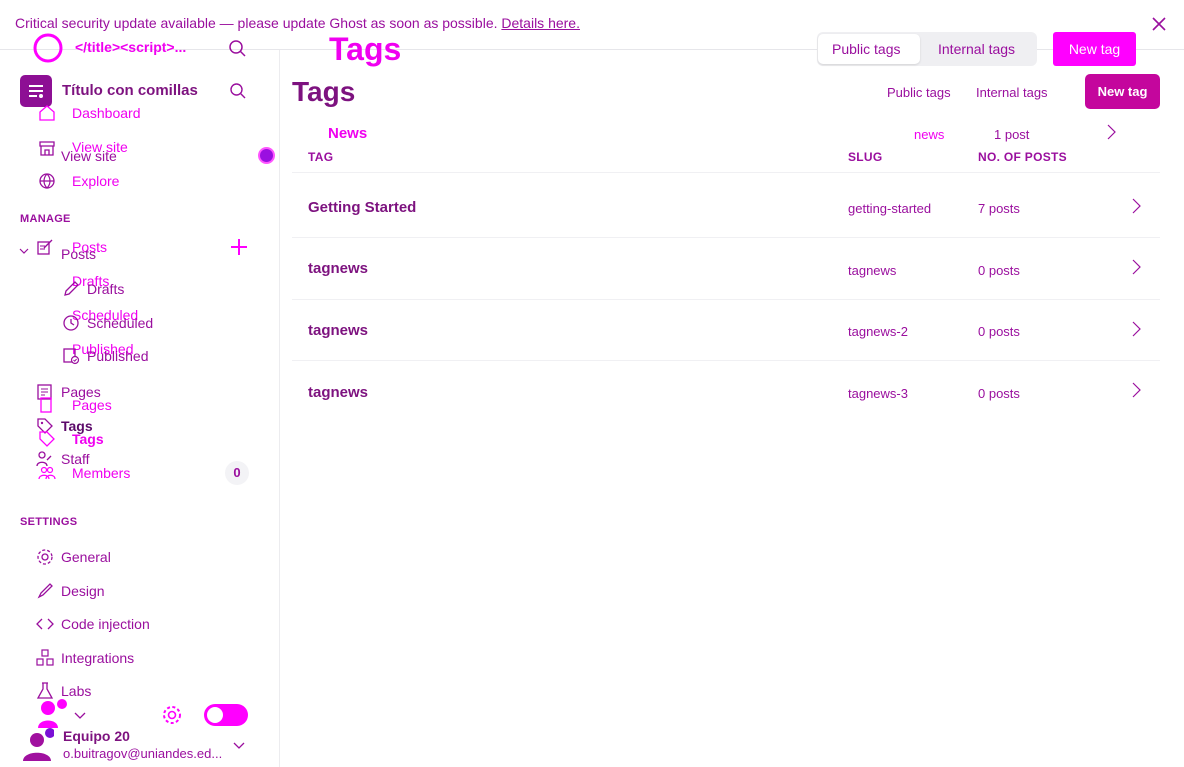 Image resolution: width=1184 pixels, height=767 pixels. Describe the element at coordinates (47, 473) in the screenshot. I see `members-icon` at that location.